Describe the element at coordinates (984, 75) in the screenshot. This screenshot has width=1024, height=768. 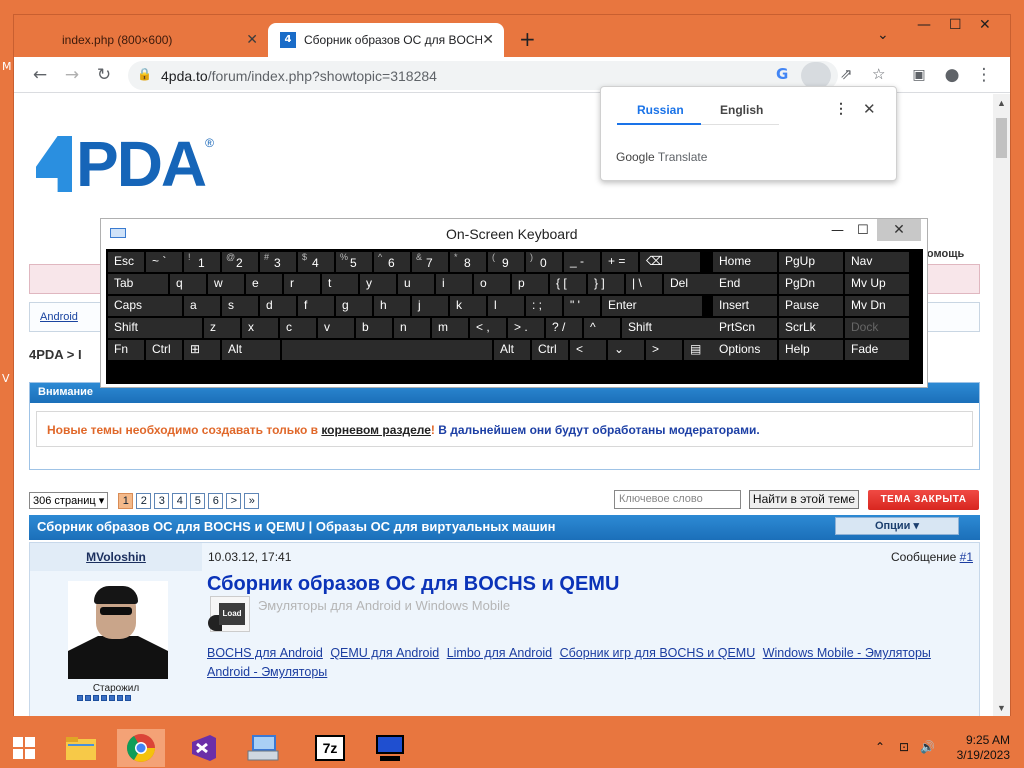
I see `chrome-menu-icon: ⋮` at that location.